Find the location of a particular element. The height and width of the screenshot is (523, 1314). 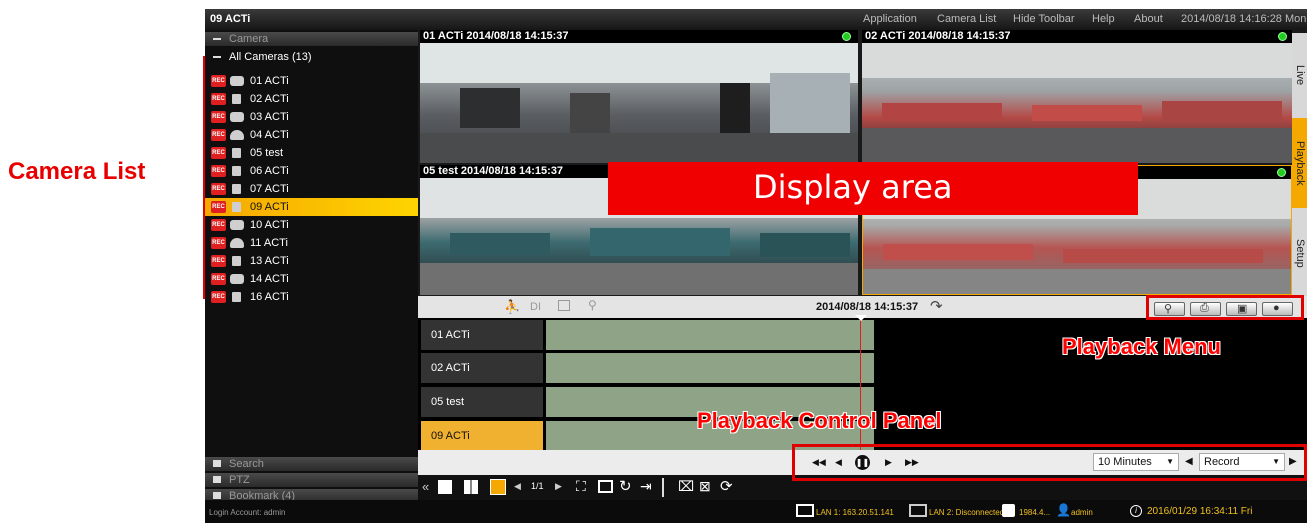

bullet-camera-icon is located at coordinates (237, 225).